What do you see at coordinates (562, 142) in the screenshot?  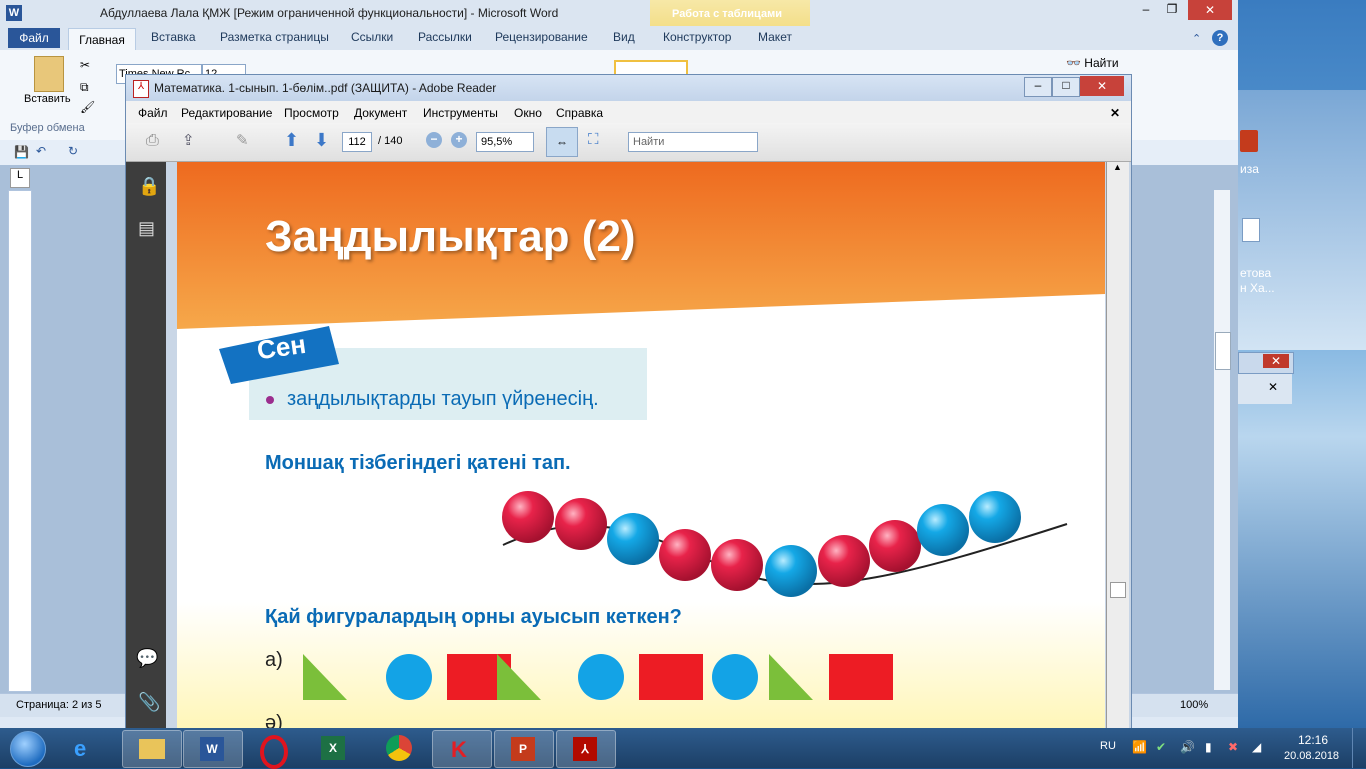 I see `fit-width-icon: ⇔` at bounding box center [562, 142].